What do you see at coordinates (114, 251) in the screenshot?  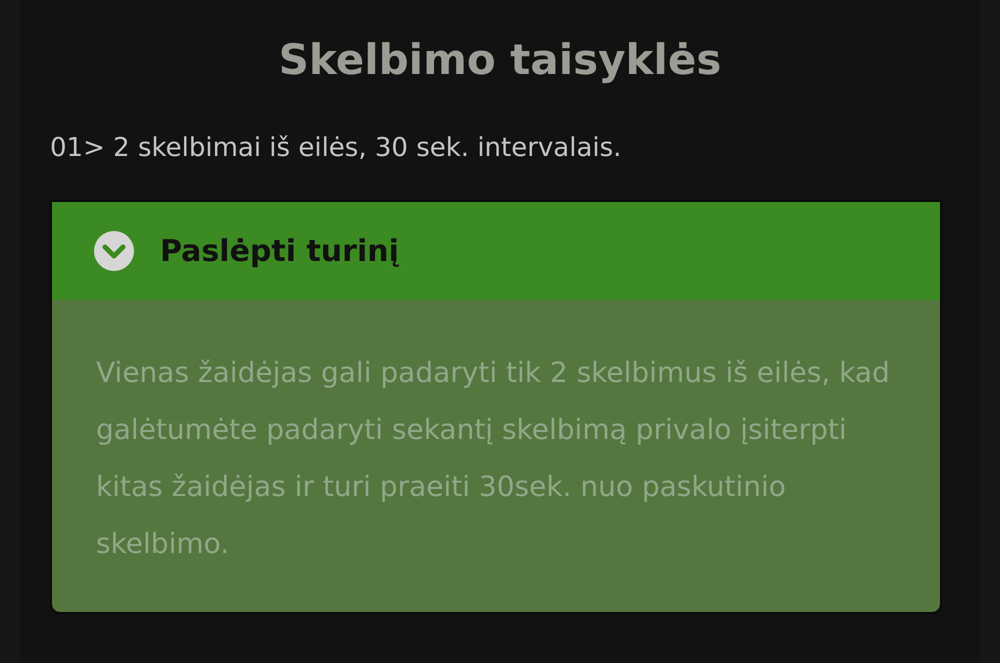 I see `chevron-icon` at bounding box center [114, 251].